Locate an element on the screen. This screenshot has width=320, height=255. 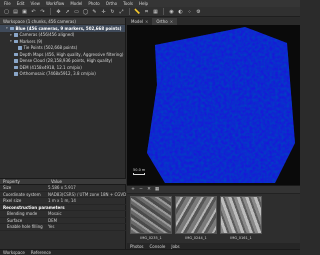
tab-label: Ortho is located at coordinates (162, 21).